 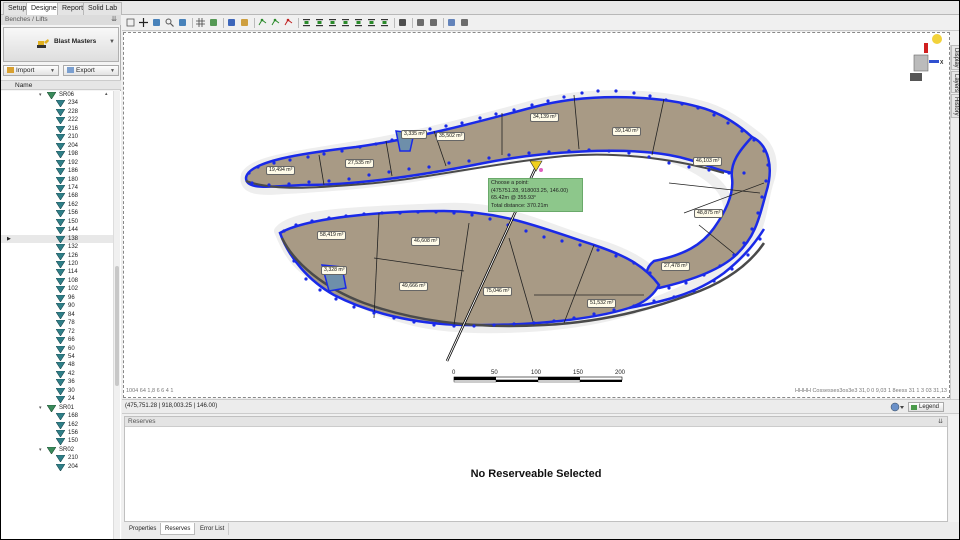 I want to click on tab-display: Display, so click(x=955, y=57).